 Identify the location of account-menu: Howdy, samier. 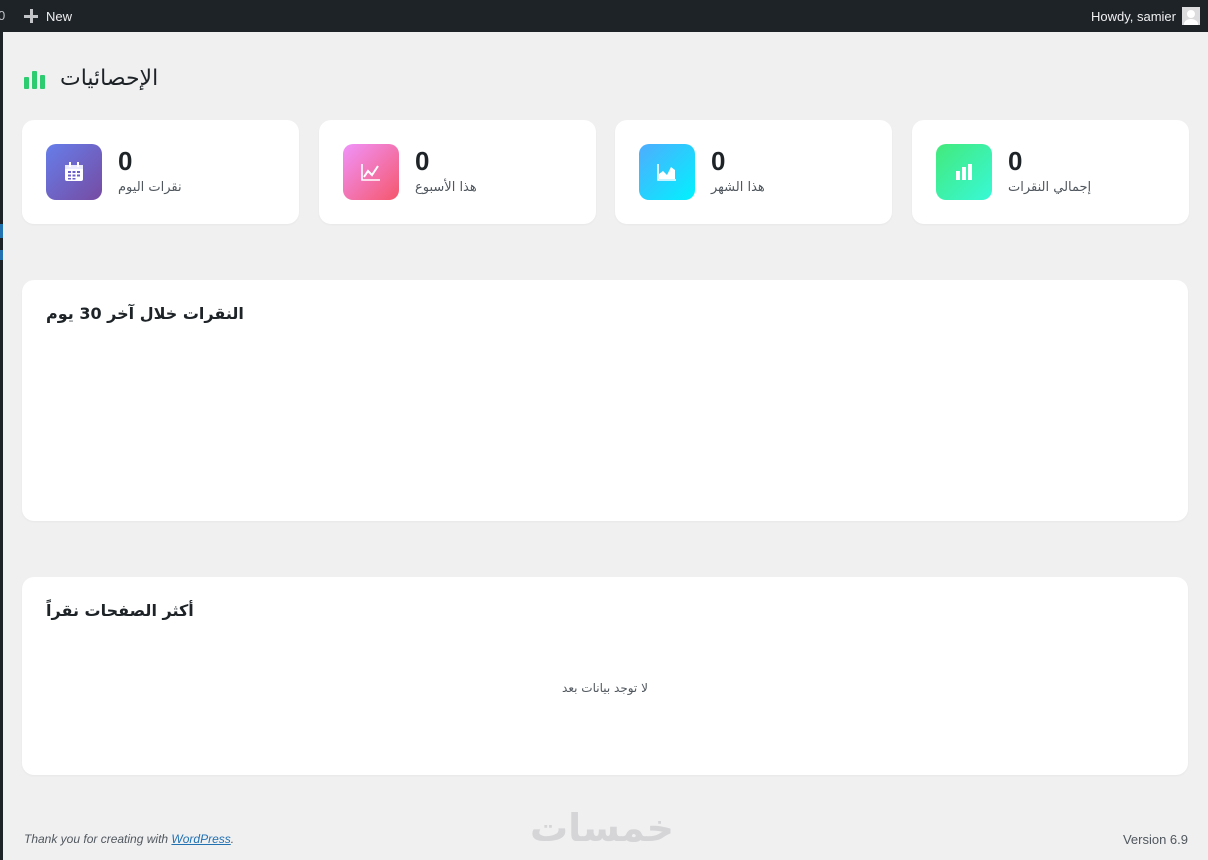
(1145, 16).